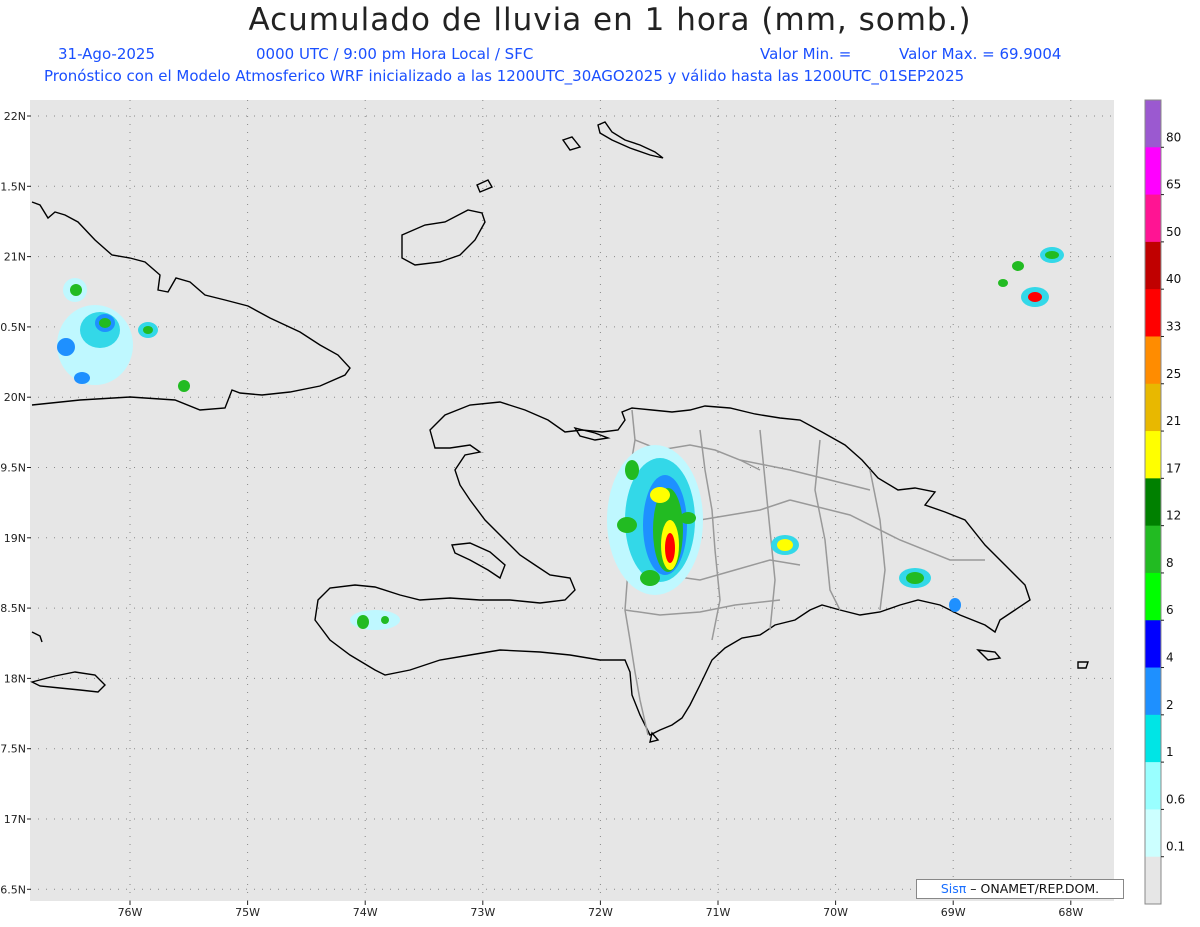 This screenshot has width=1200, height=927. I want to click on credit-text: – ONAMET/REP.DOM., so click(1035, 888).